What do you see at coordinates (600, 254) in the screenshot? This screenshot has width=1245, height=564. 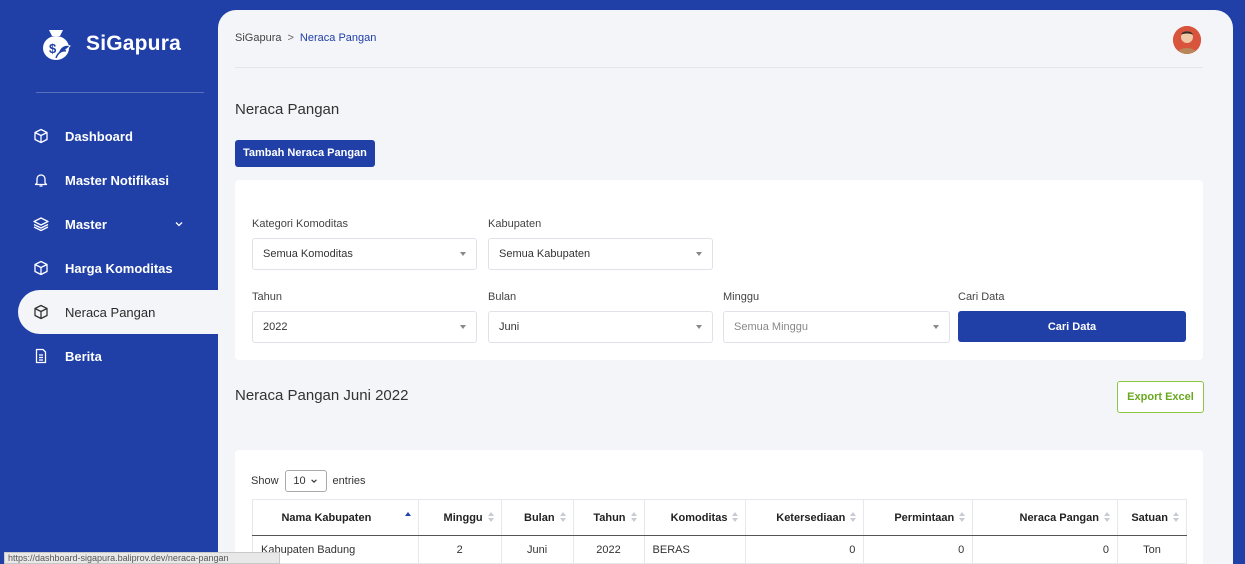 I see `kabupaten-select: Semua Kabupaten` at bounding box center [600, 254].